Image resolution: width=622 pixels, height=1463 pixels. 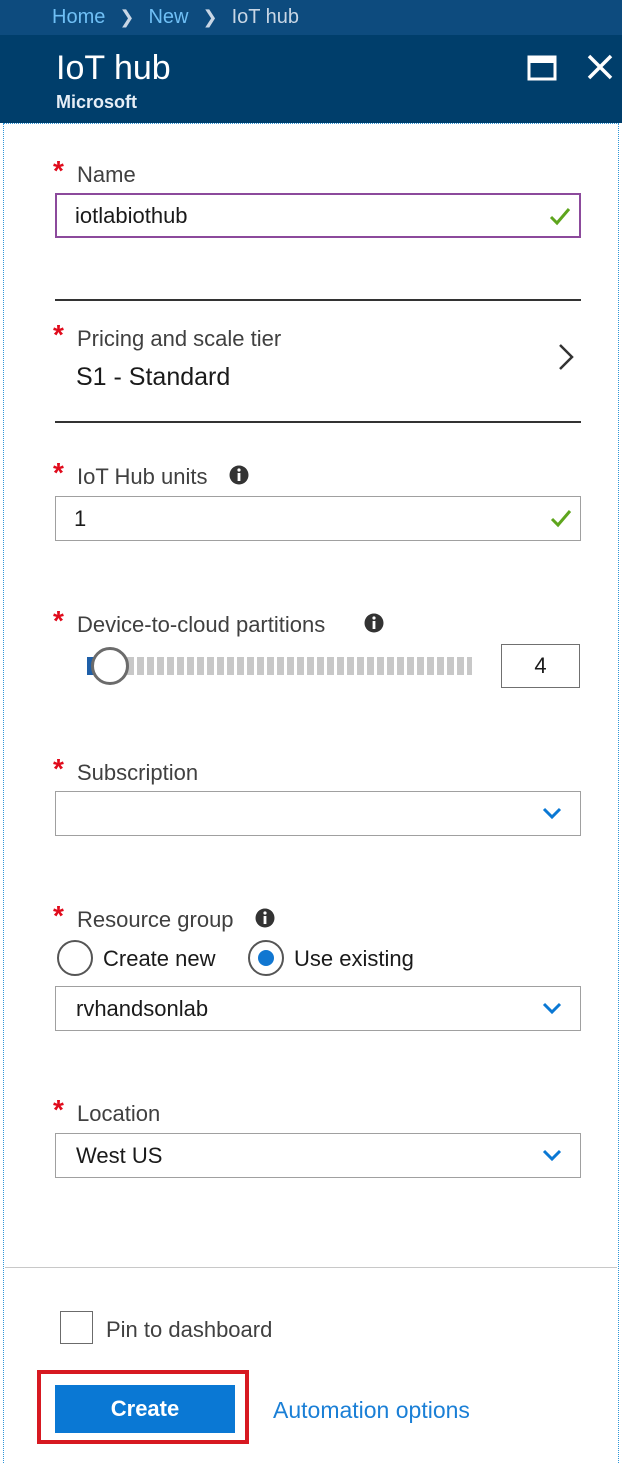 I want to click on breadcrumb-home: Home, so click(x=78, y=17).